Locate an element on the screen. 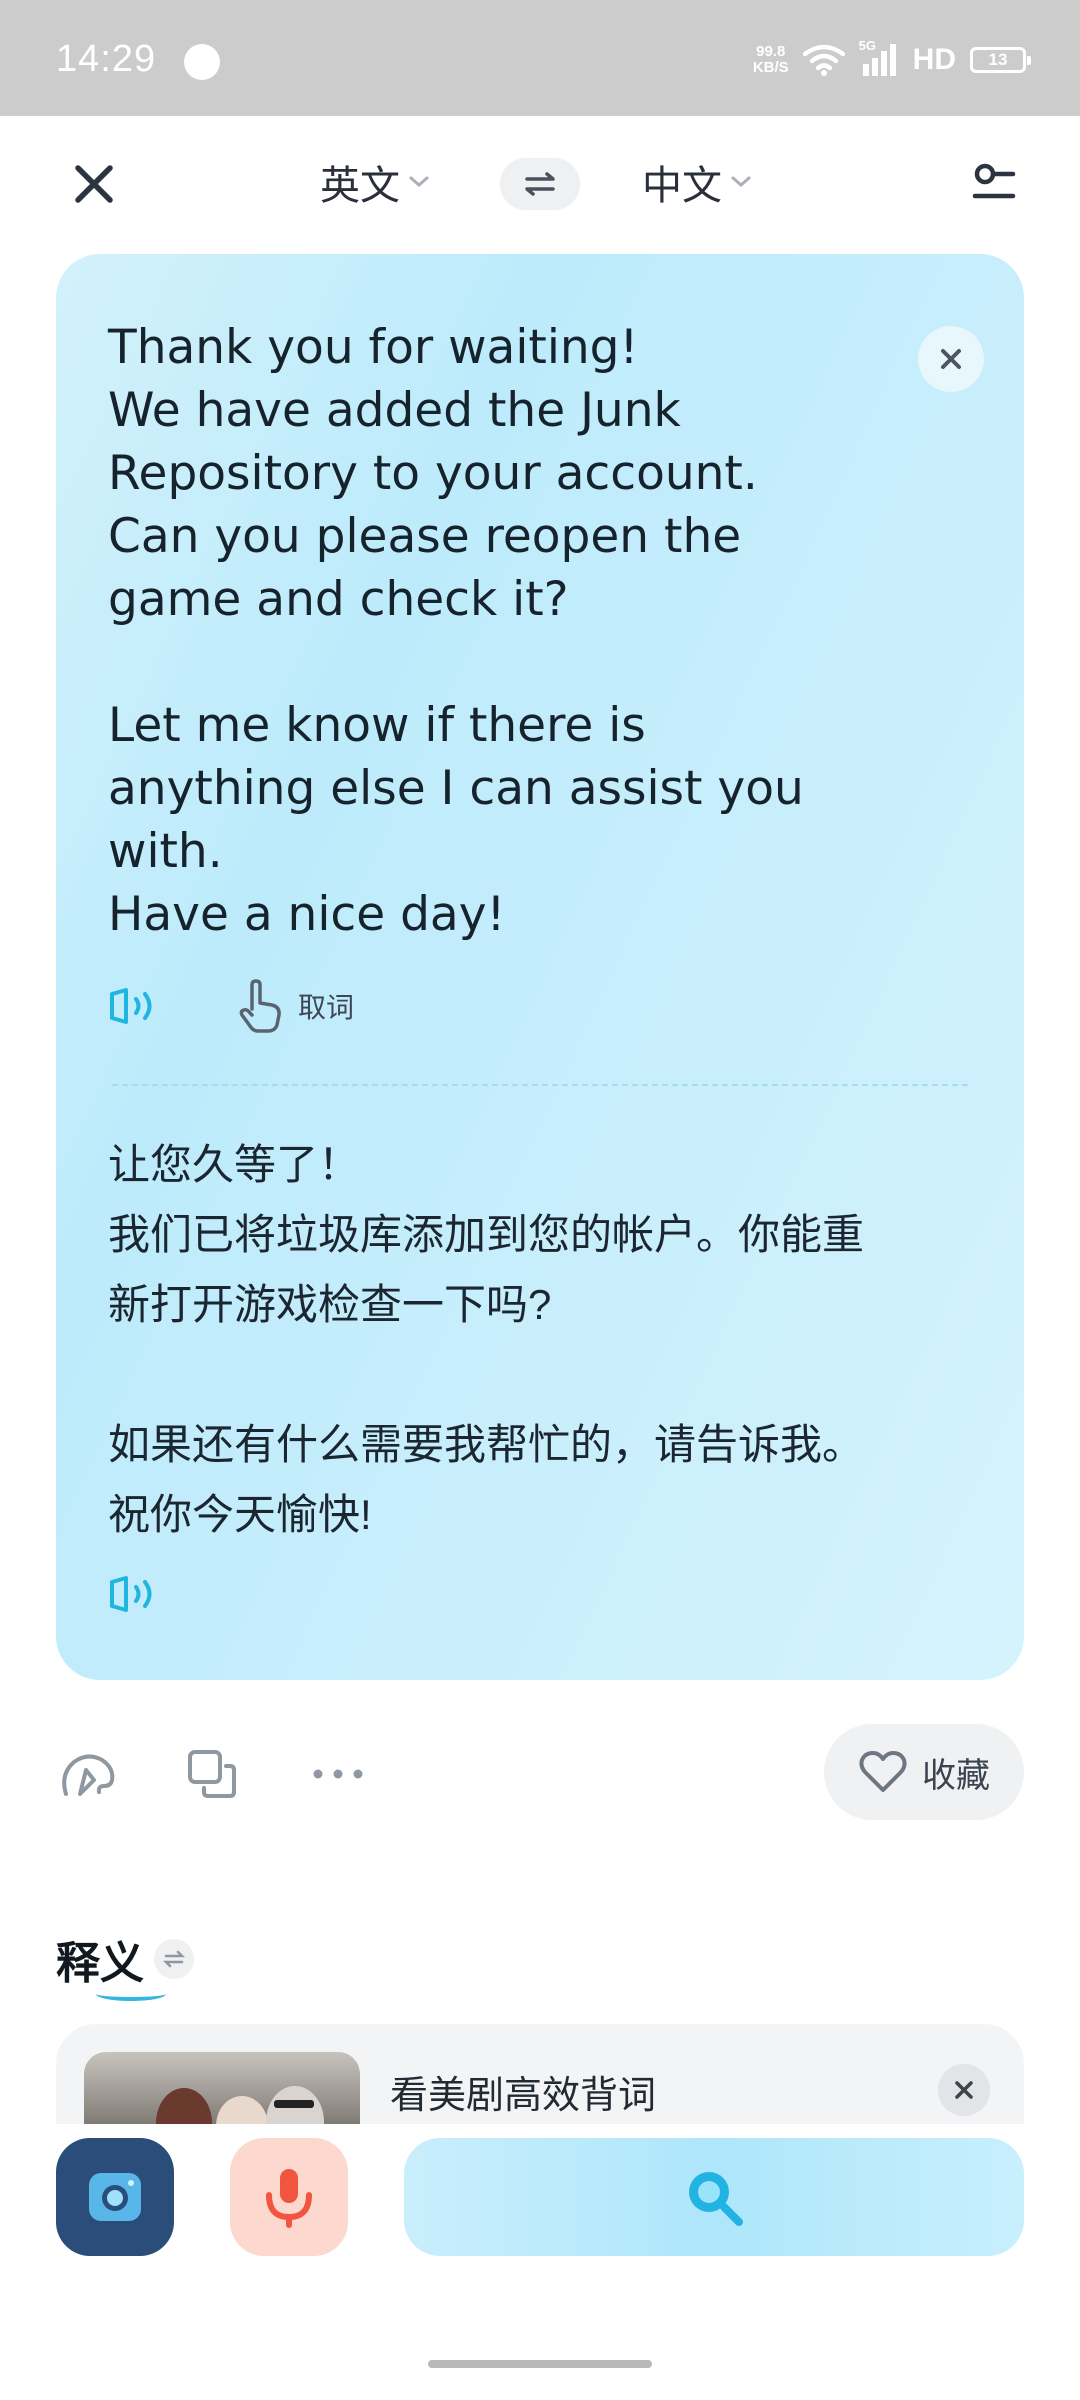  source-line: Repository to your account. is located at coordinates (433, 473).